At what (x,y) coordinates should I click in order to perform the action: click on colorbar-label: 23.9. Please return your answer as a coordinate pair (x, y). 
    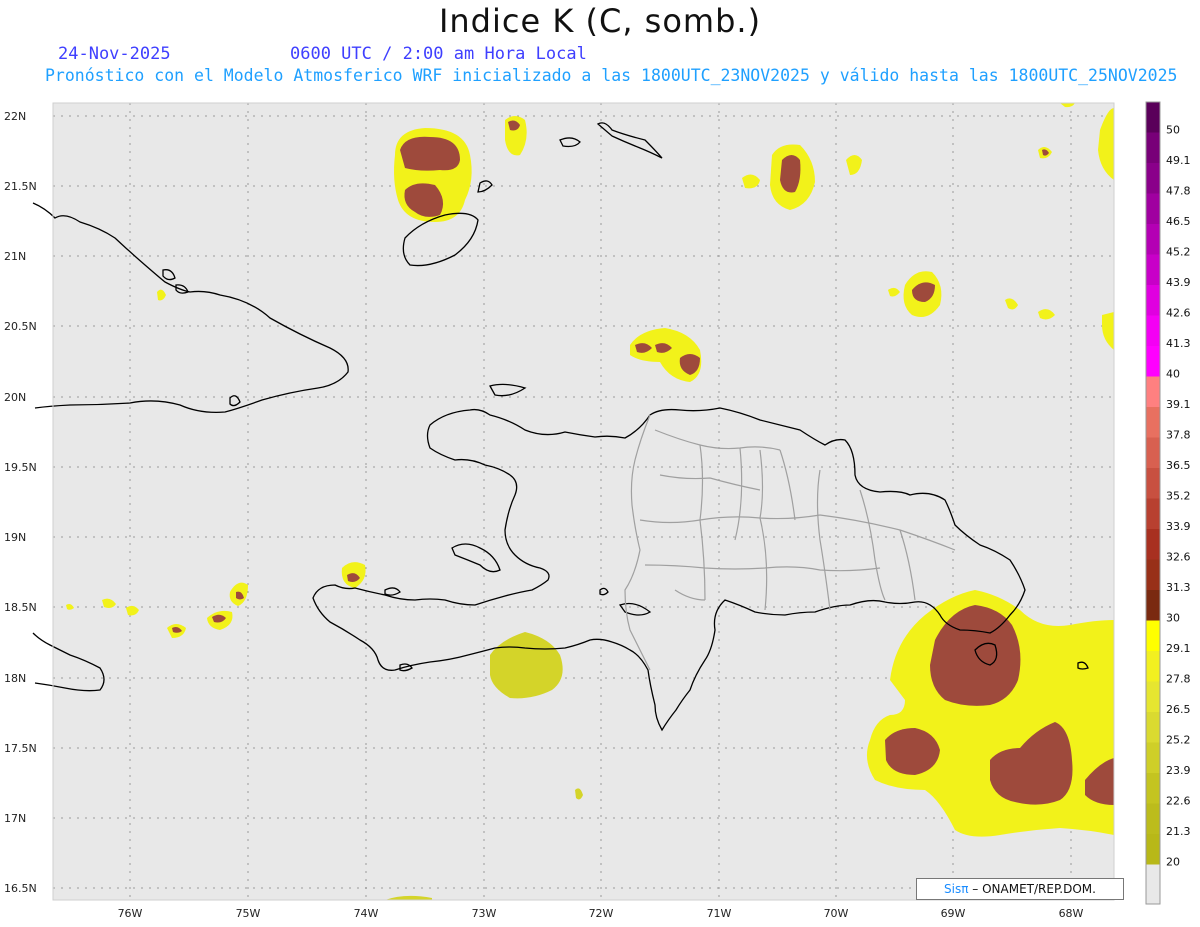
    Looking at the image, I should click on (1178, 770).